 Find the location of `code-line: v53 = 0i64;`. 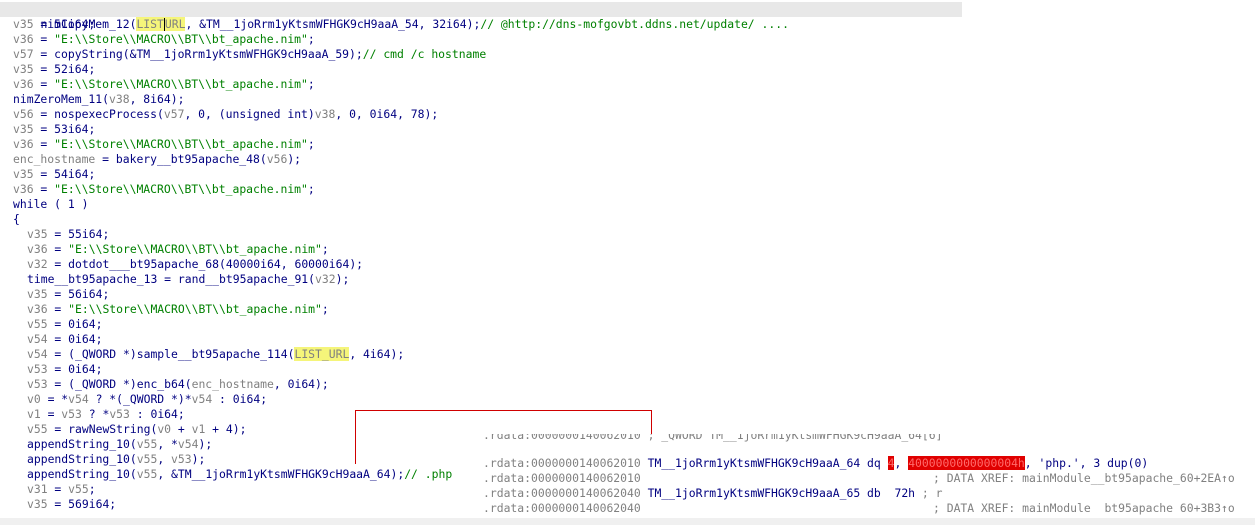

code-line: v53 = 0i64; is located at coordinates (64, 369).